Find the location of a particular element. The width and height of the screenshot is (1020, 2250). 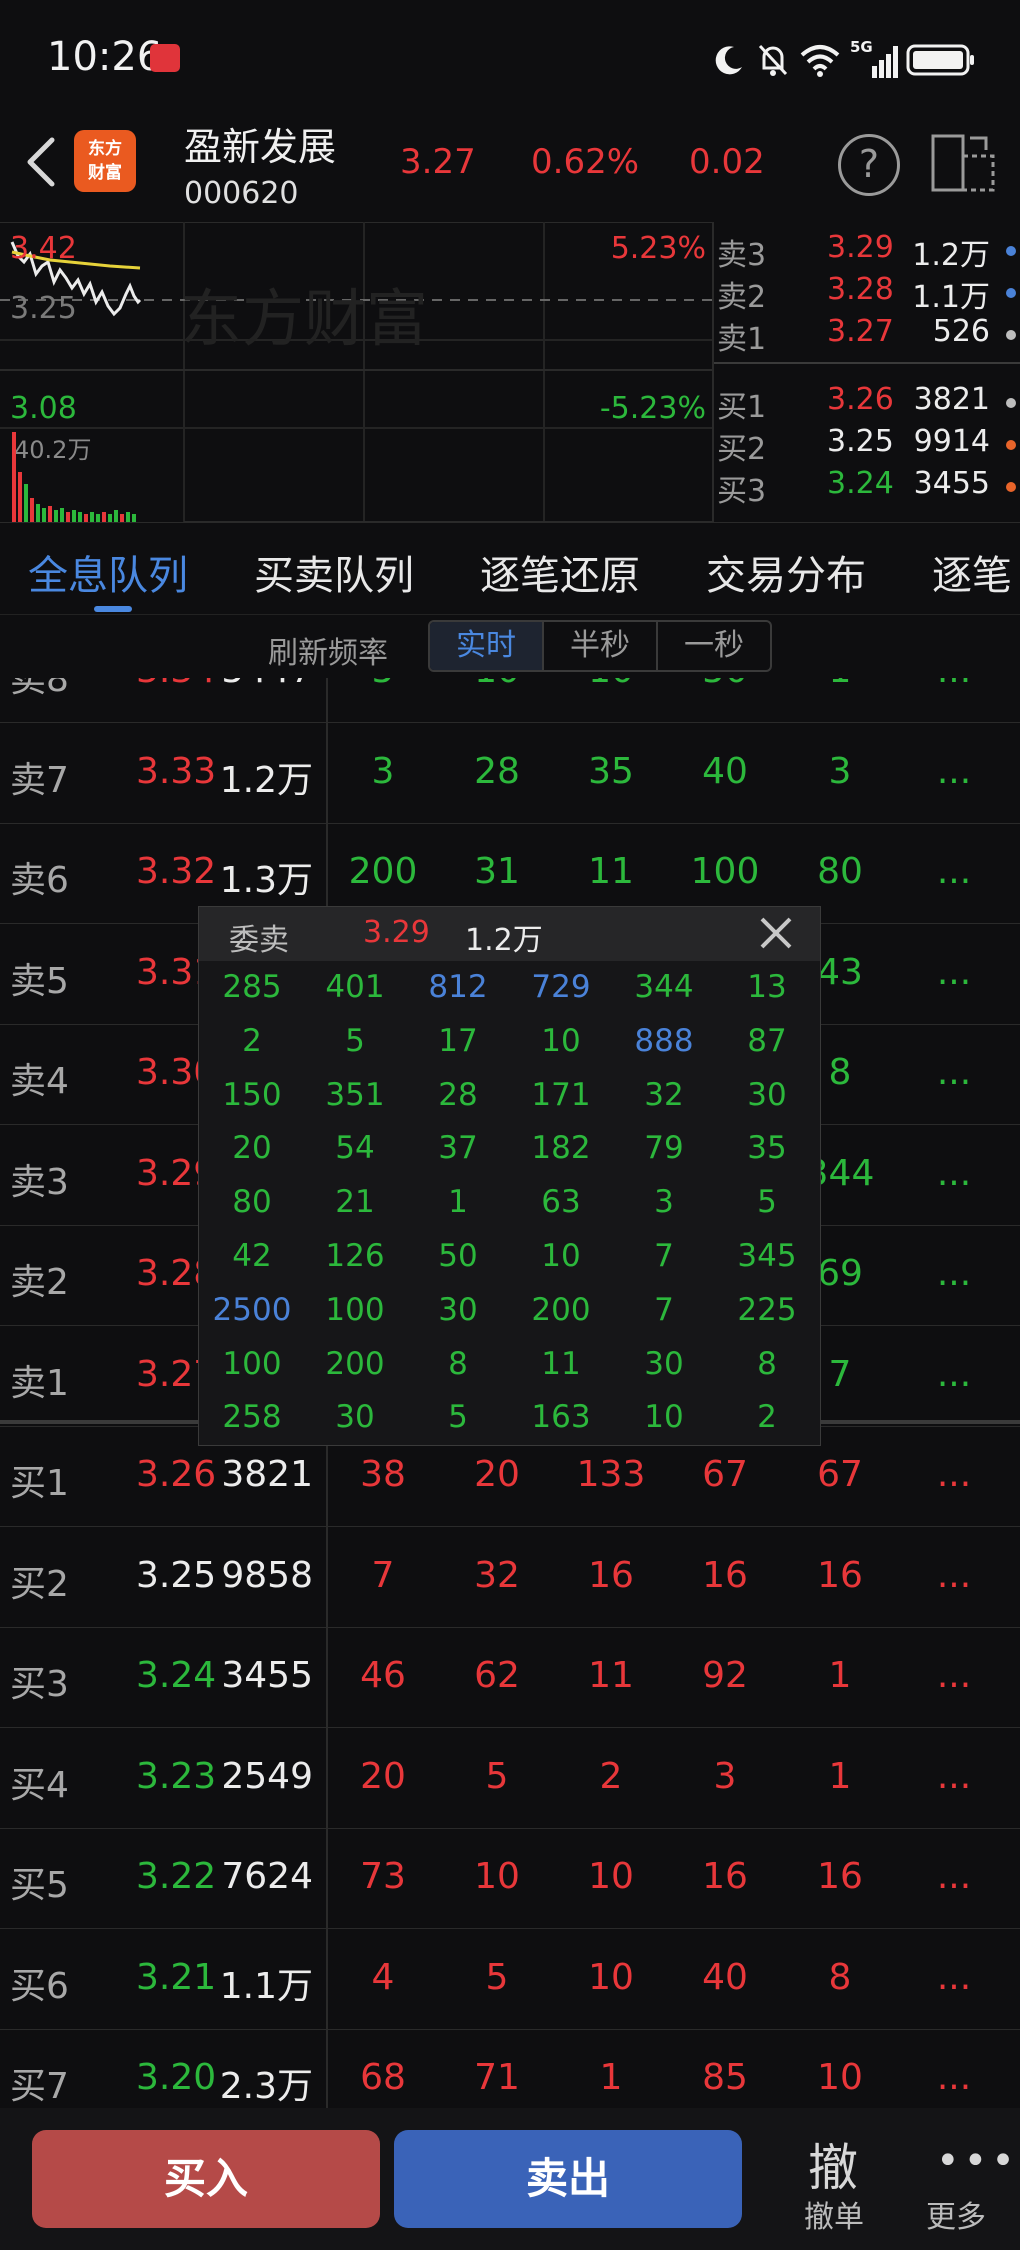

mini-book-volume: 1.2万 is located at coordinates (951, 255).